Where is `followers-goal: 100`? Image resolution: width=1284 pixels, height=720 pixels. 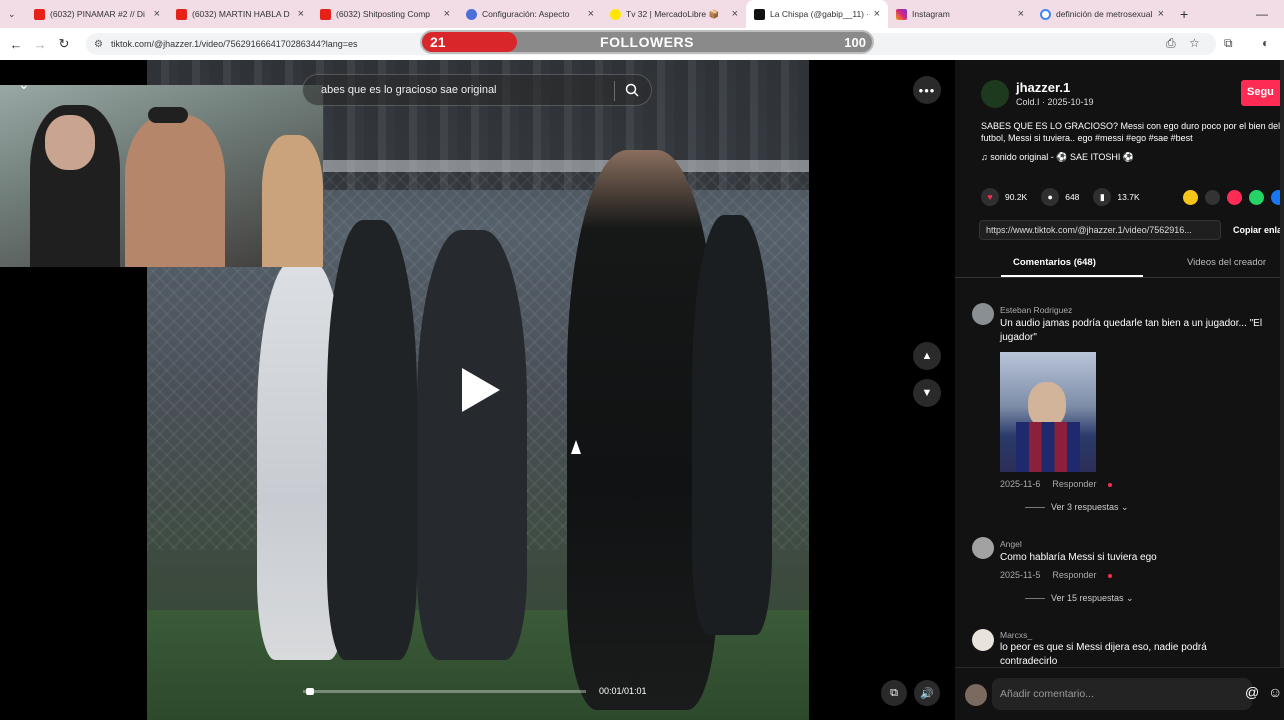
followers-goal: 100 is located at coordinates (855, 42).